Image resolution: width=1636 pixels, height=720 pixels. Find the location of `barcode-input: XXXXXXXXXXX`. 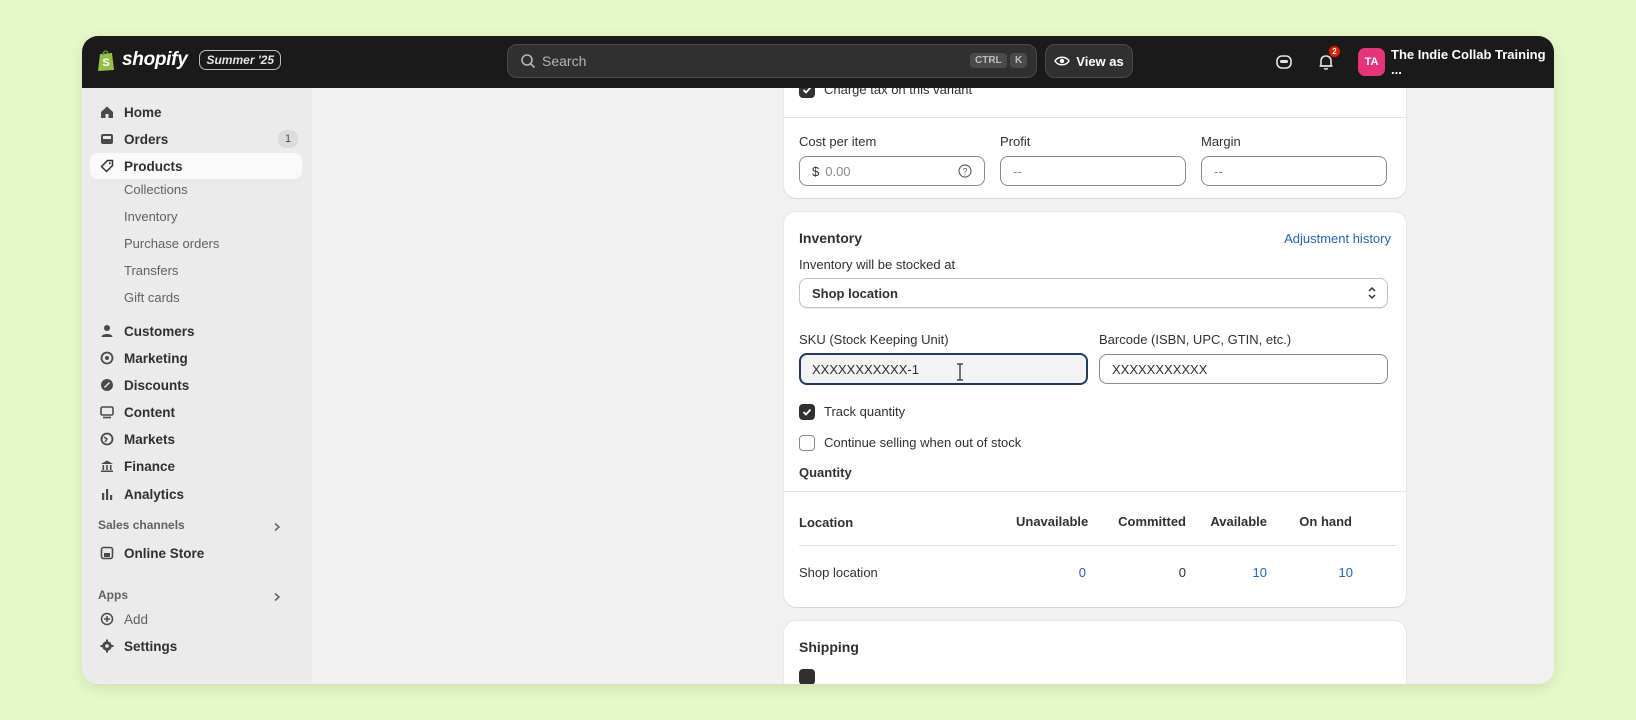

barcode-input: XXXXXXXXXXX is located at coordinates (1243, 369).